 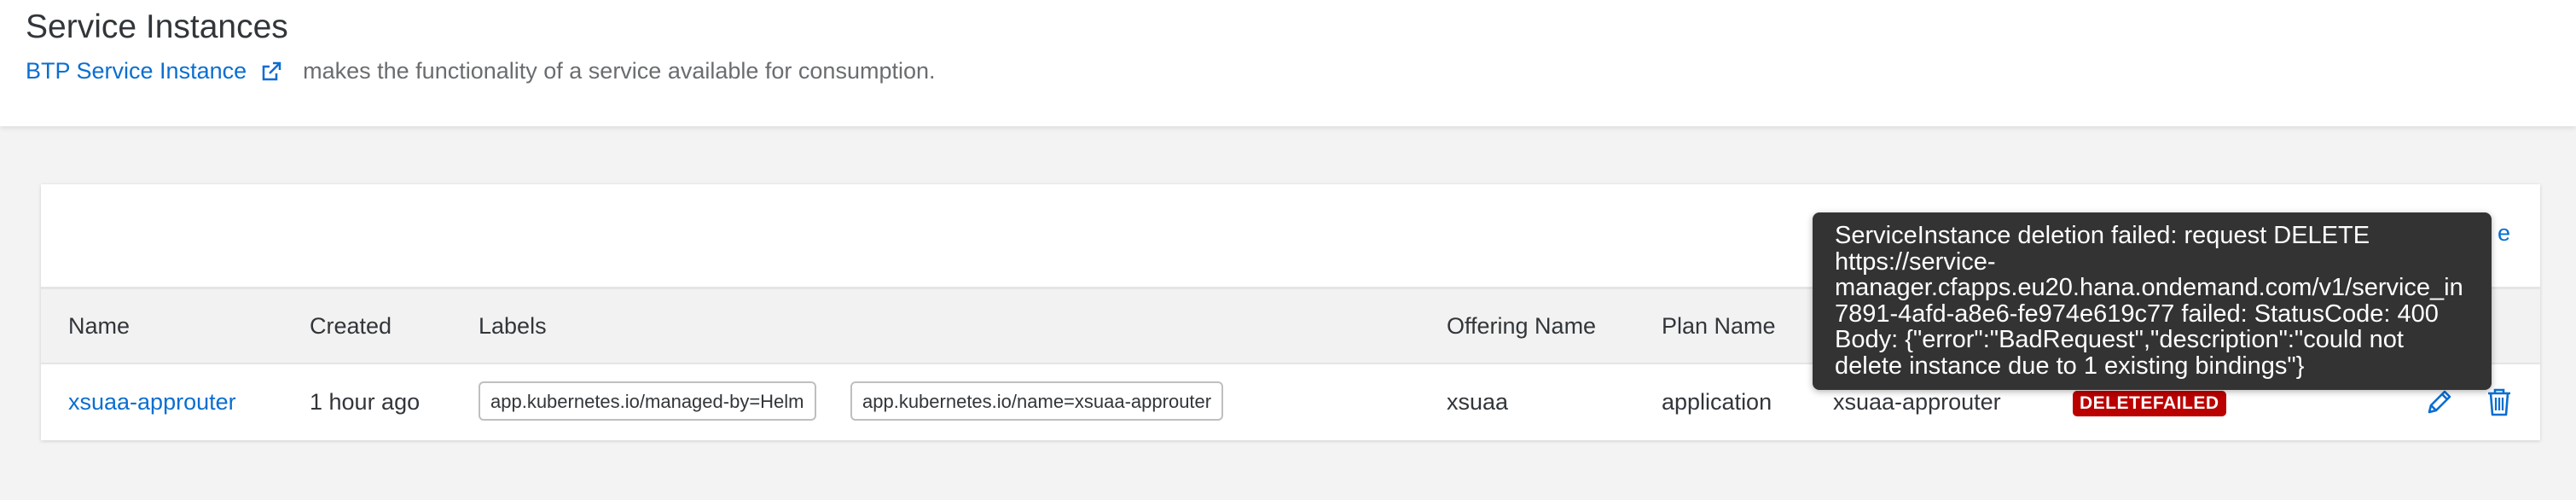 I want to click on instance-name-link: xsuaa-approuter, so click(x=152, y=402).